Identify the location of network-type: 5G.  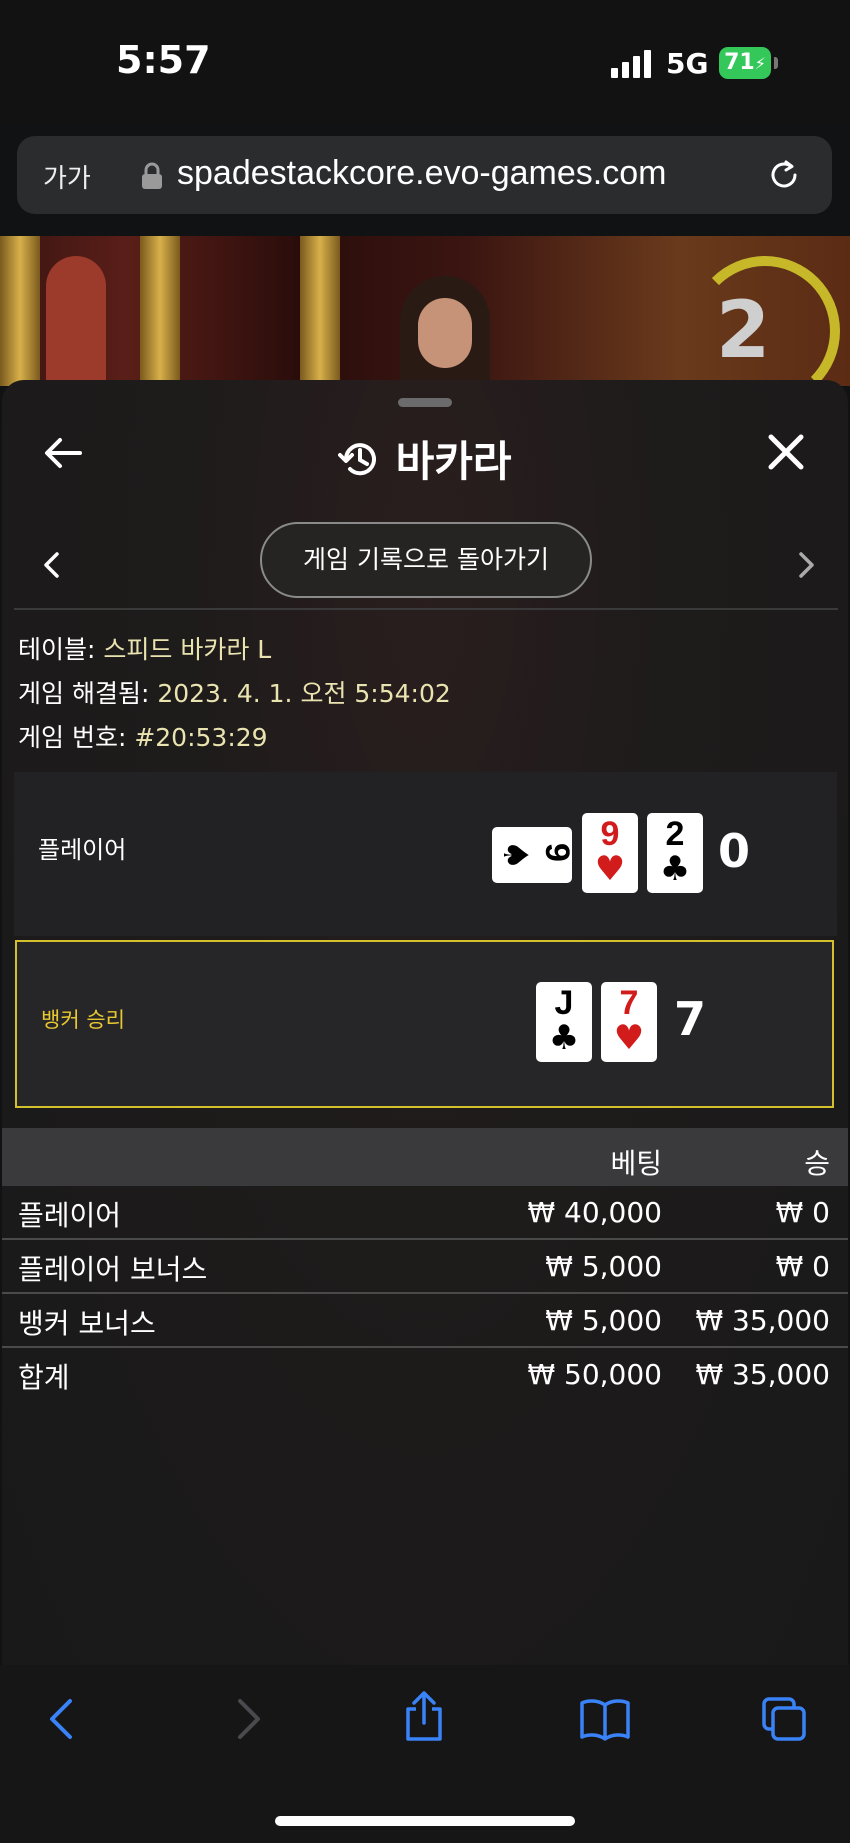
(687, 63).